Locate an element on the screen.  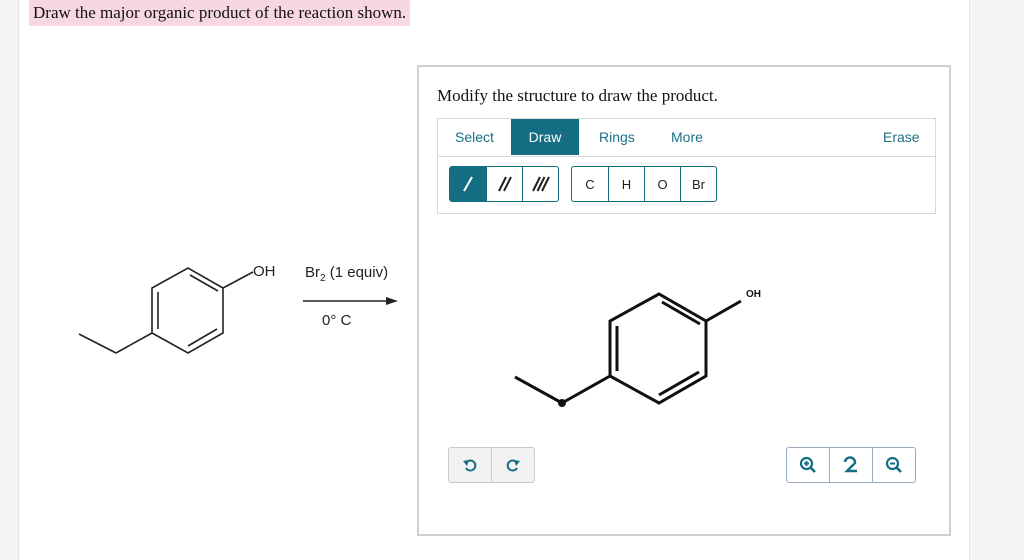
reaction-scheme: OH Br2 (1 equiv) 0° C is located at coordinates (238, 308).